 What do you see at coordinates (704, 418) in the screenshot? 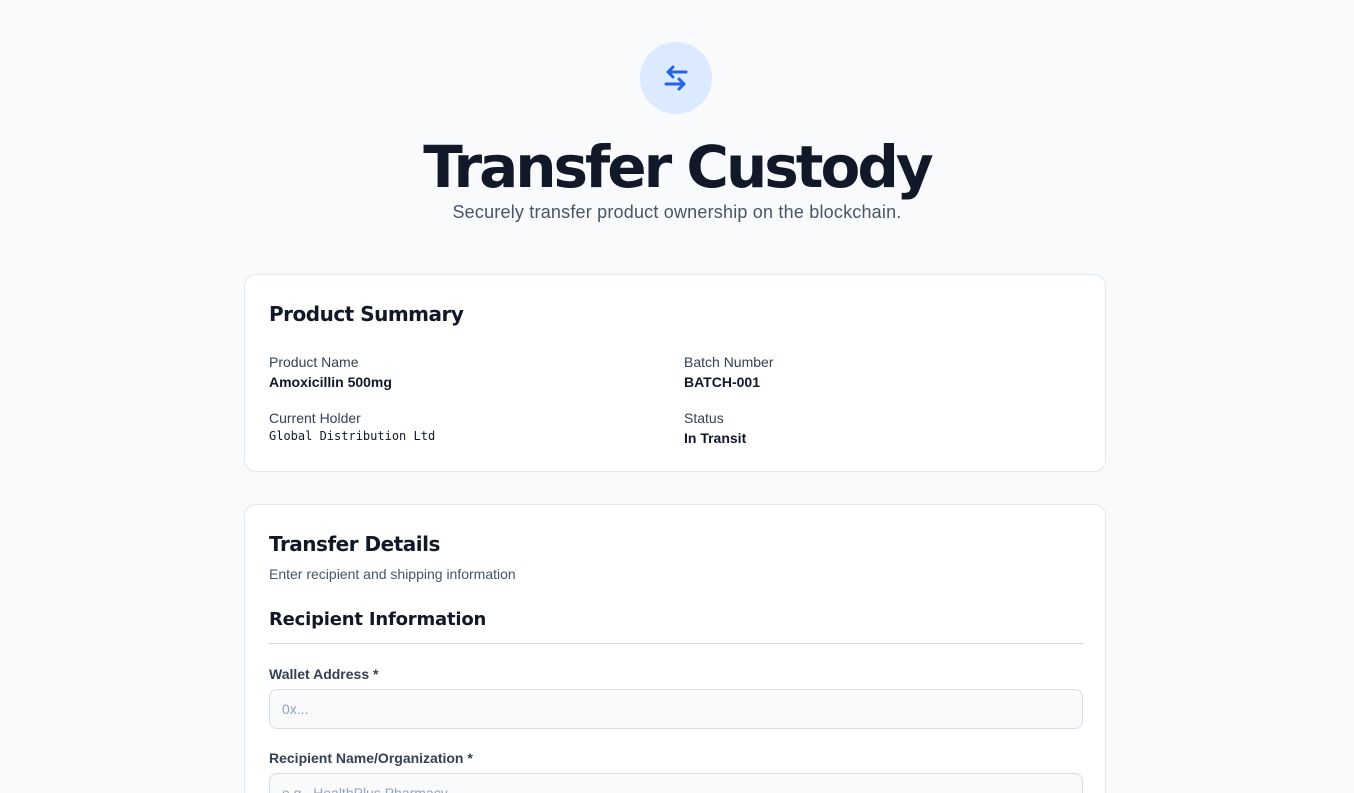
I see `status-label: Status` at bounding box center [704, 418].